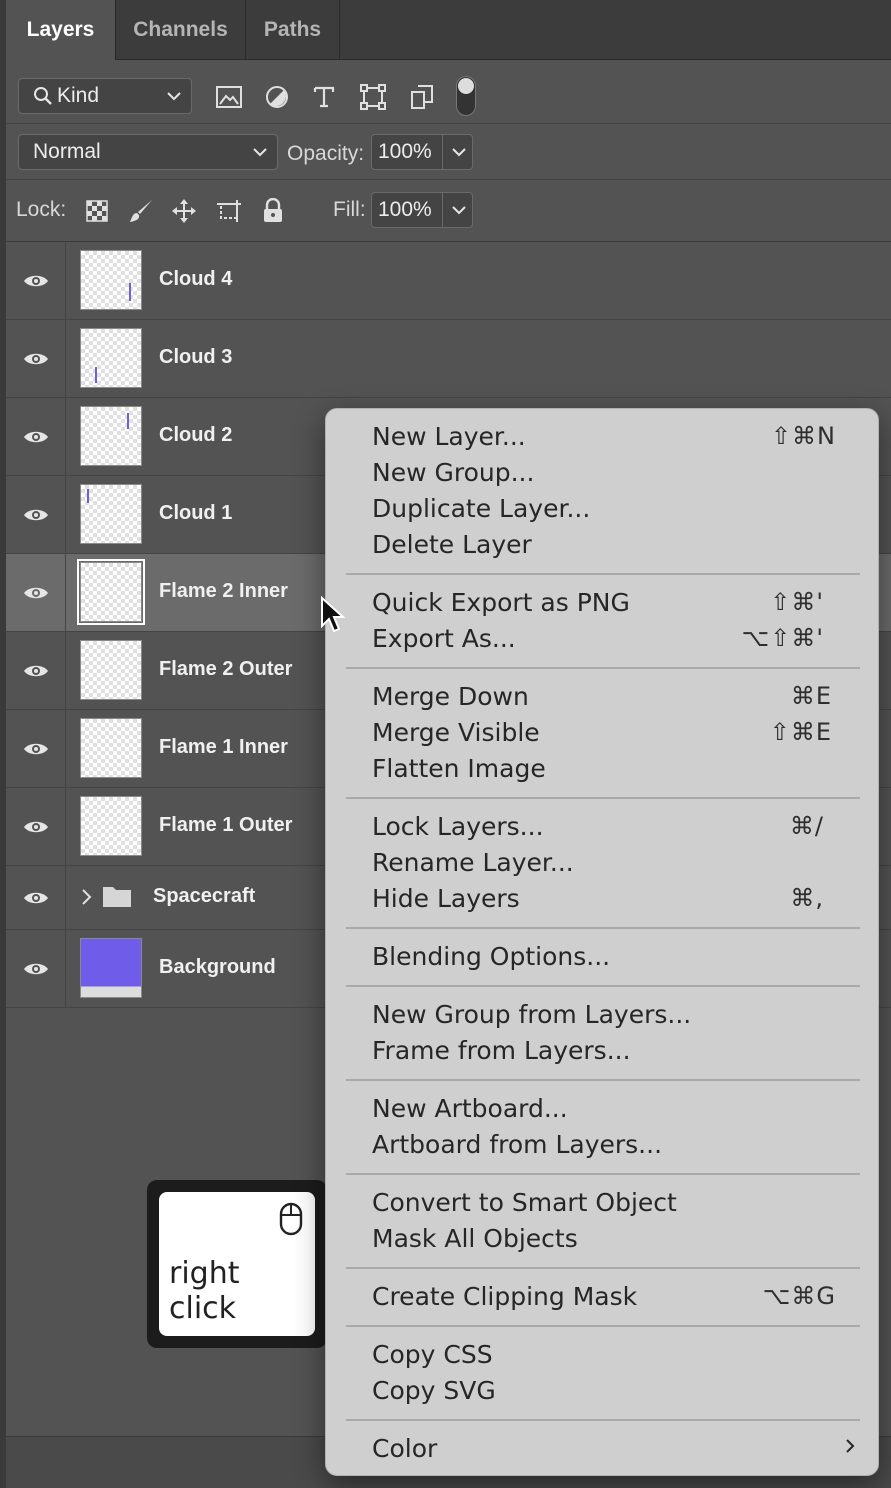 The width and height of the screenshot is (891, 1488). What do you see at coordinates (196, 357) in the screenshot?
I see `layer-name: Cloud 3` at bounding box center [196, 357].